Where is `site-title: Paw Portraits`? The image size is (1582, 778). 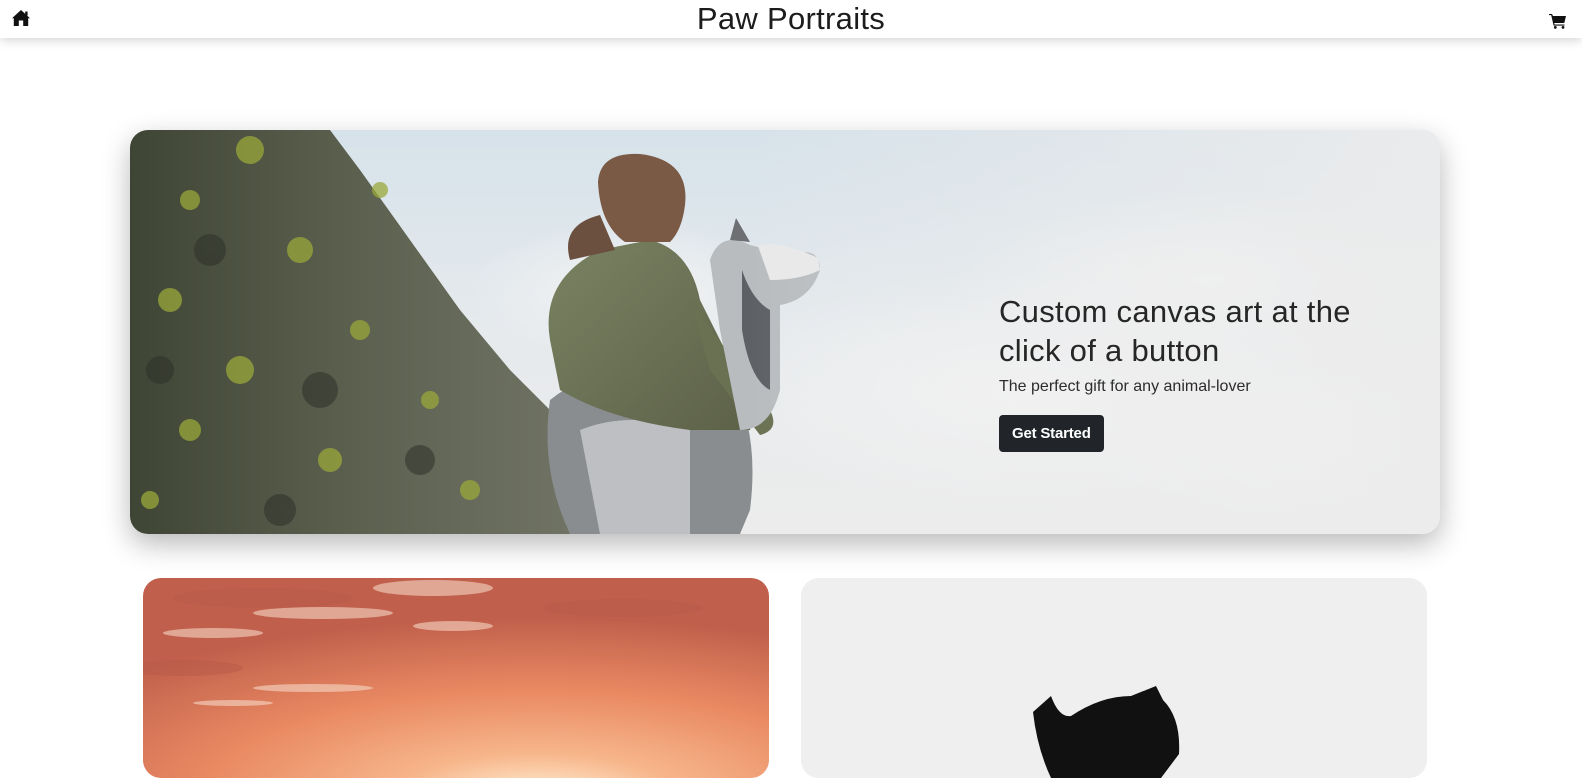
site-title: Paw Portraits is located at coordinates (791, 19).